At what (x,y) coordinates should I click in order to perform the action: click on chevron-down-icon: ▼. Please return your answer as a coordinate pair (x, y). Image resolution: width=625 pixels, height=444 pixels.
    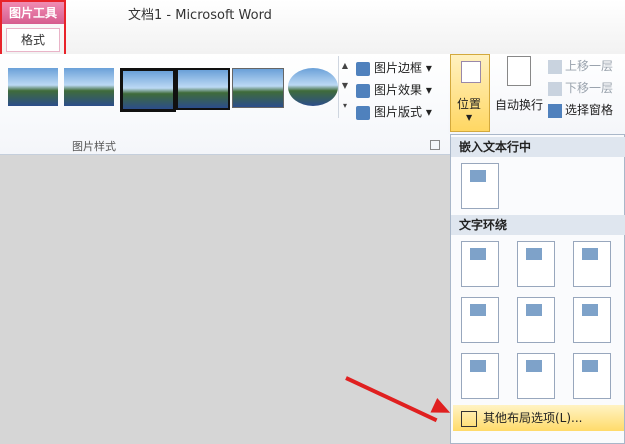
    Looking at the image, I should click on (469, 117).